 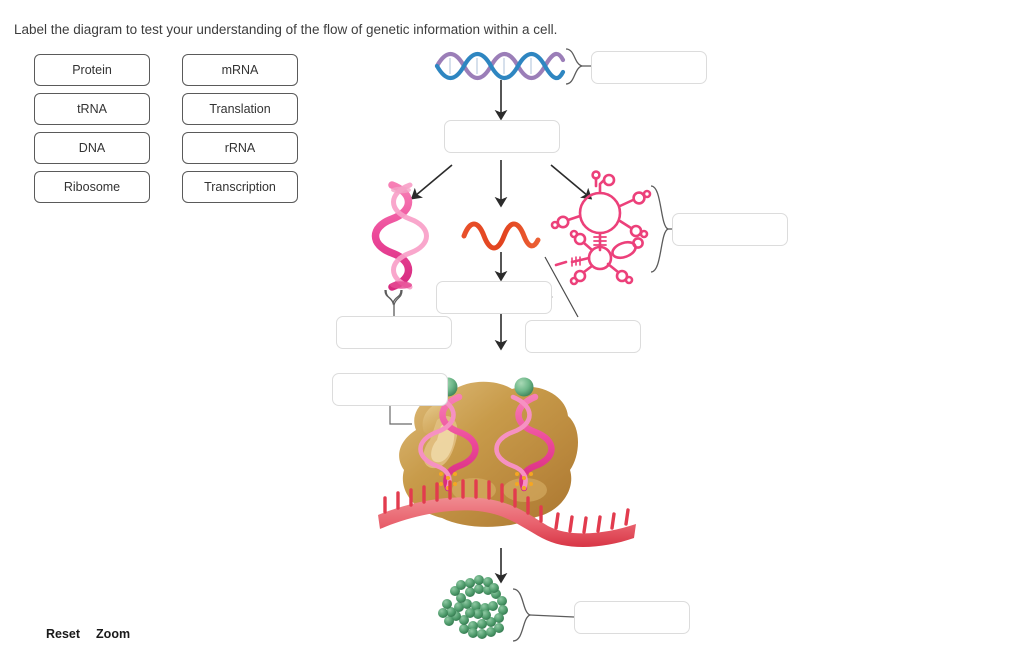 What do you see at coordinates (661, 229) in the screenshot?
I see `trna-label-brace` at bounding box center [661, 229].